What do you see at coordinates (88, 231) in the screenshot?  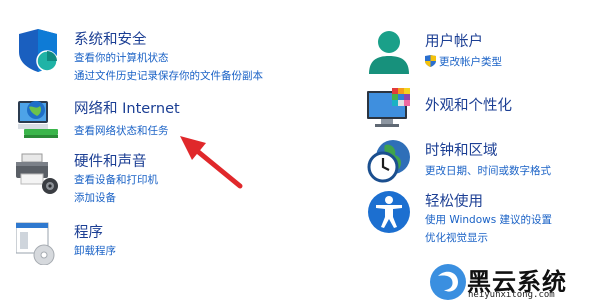 I see `programs-title: 程序` at bounding box center [88, 231].